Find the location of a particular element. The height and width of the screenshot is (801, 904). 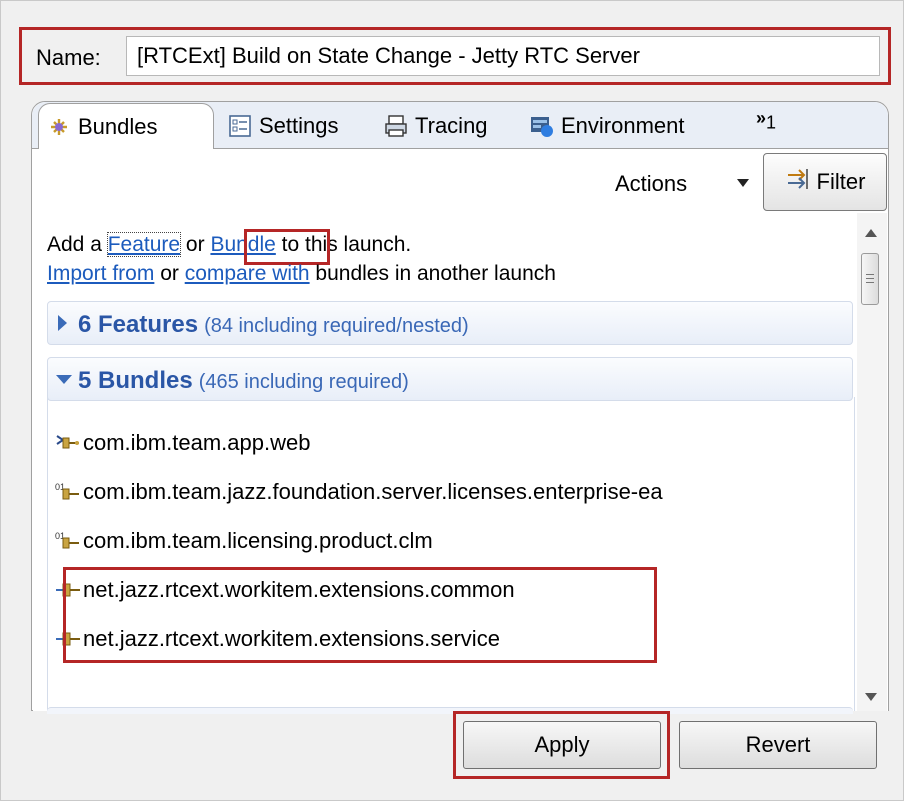

tab-bundles: Bundles is located at coordinates (126, 126).